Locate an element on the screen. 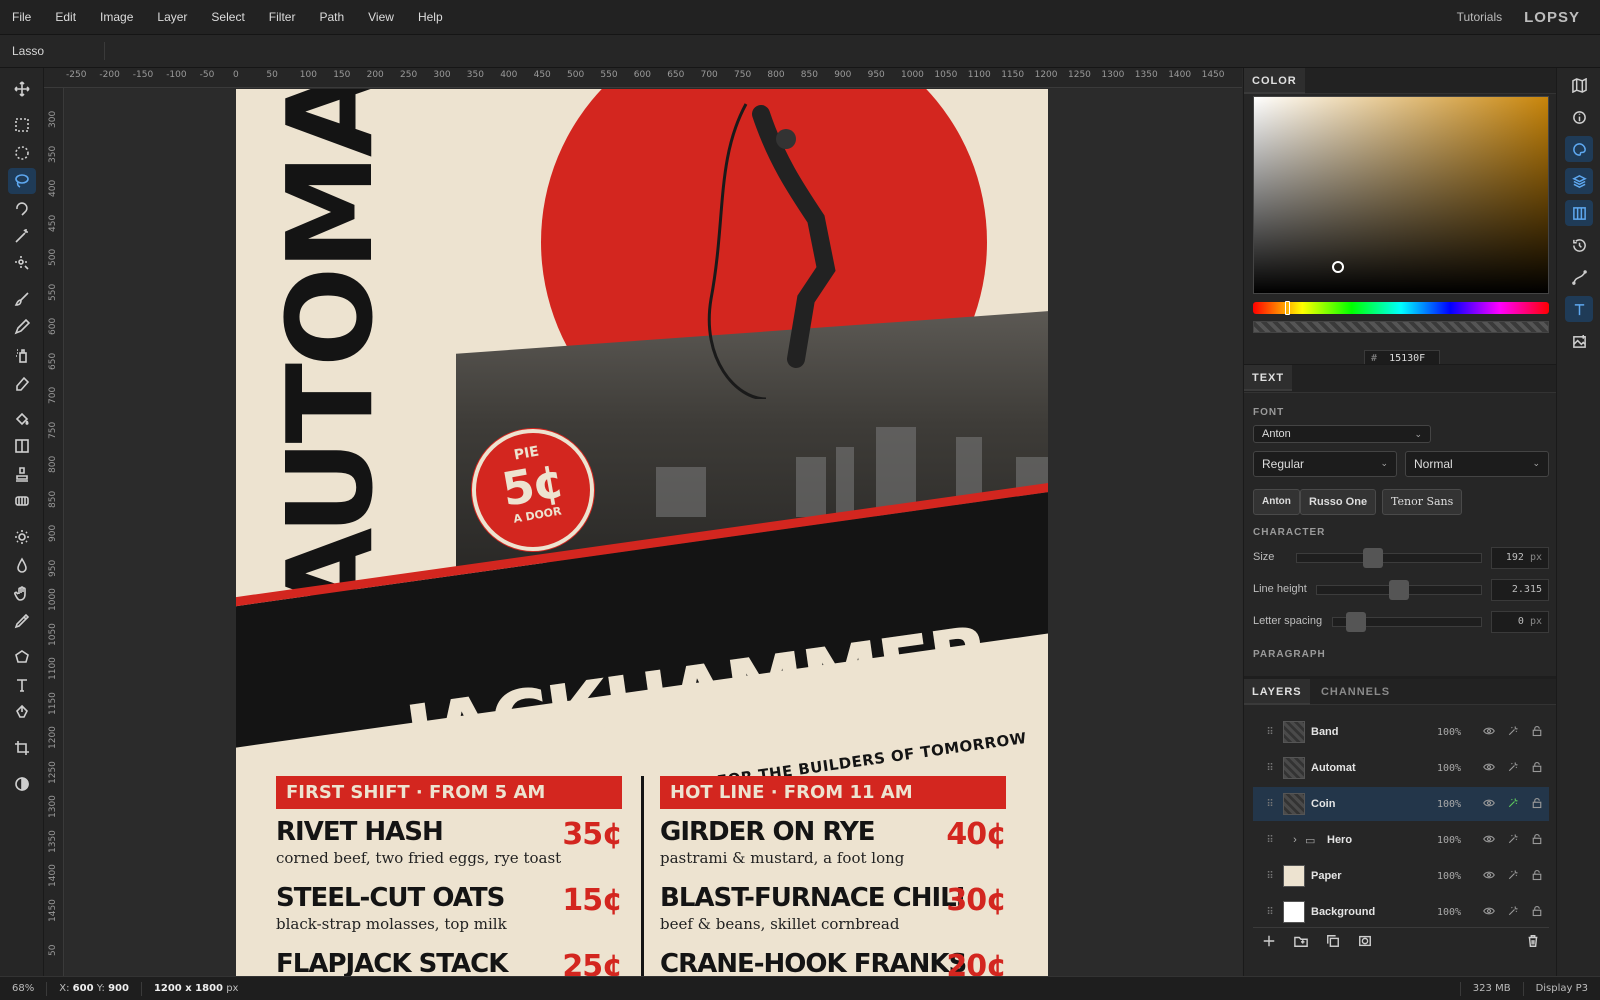 The height and width of the screenshot is (1000, 1600). font-weight-select: Normal ⌄ is located at coordinates (1477, 464).